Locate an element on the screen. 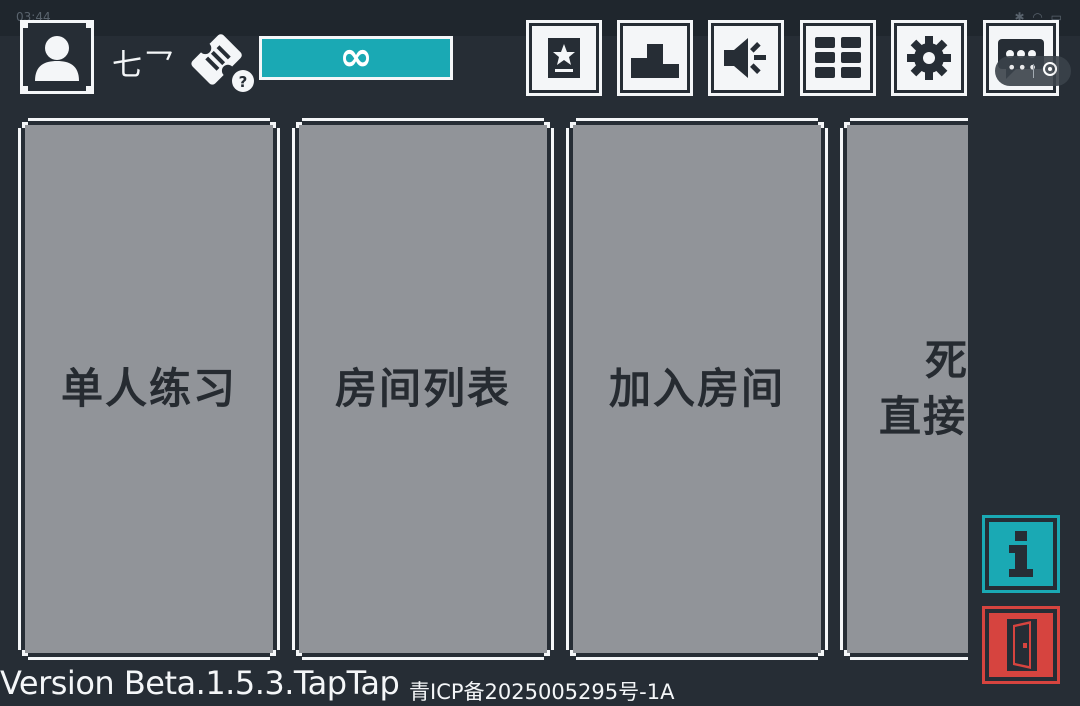 This screenshot has height=706, width=1080. achievements-button is located at coordinates (564, 58).